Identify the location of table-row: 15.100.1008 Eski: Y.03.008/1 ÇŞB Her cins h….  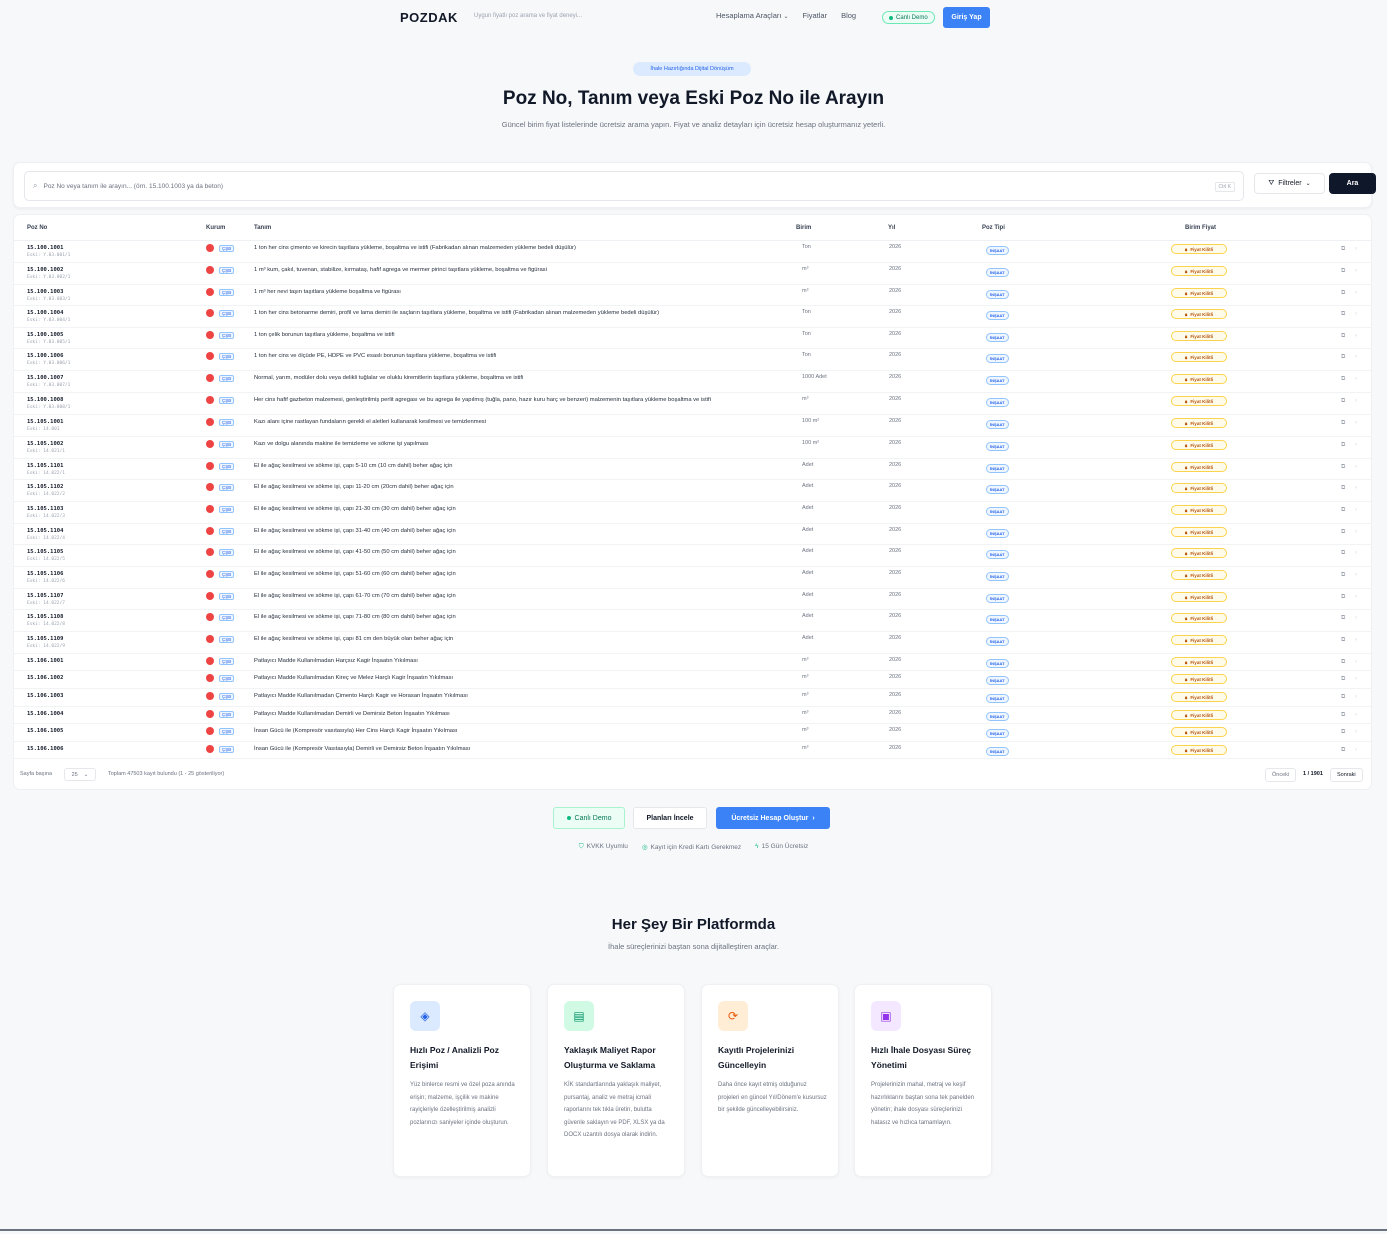
(692, 404).